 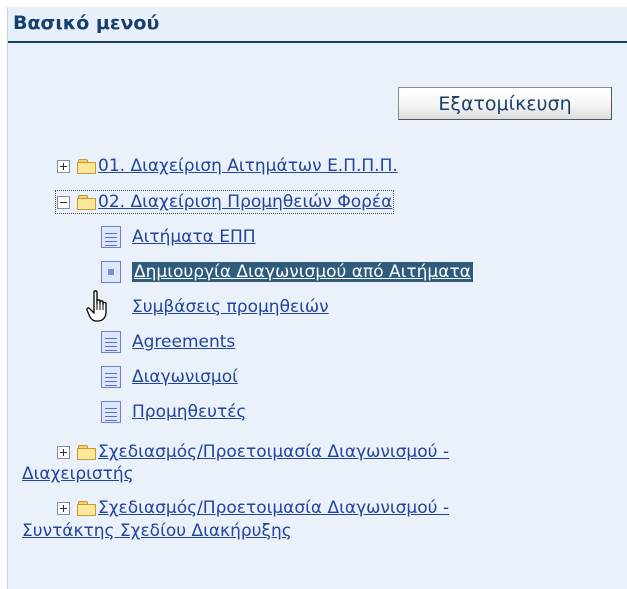 I want to click on tree-folder-planning-author-link: Σχεδιασμός/Προετοιμασία Διαγωνισμού -, so click(x=273, y=508).